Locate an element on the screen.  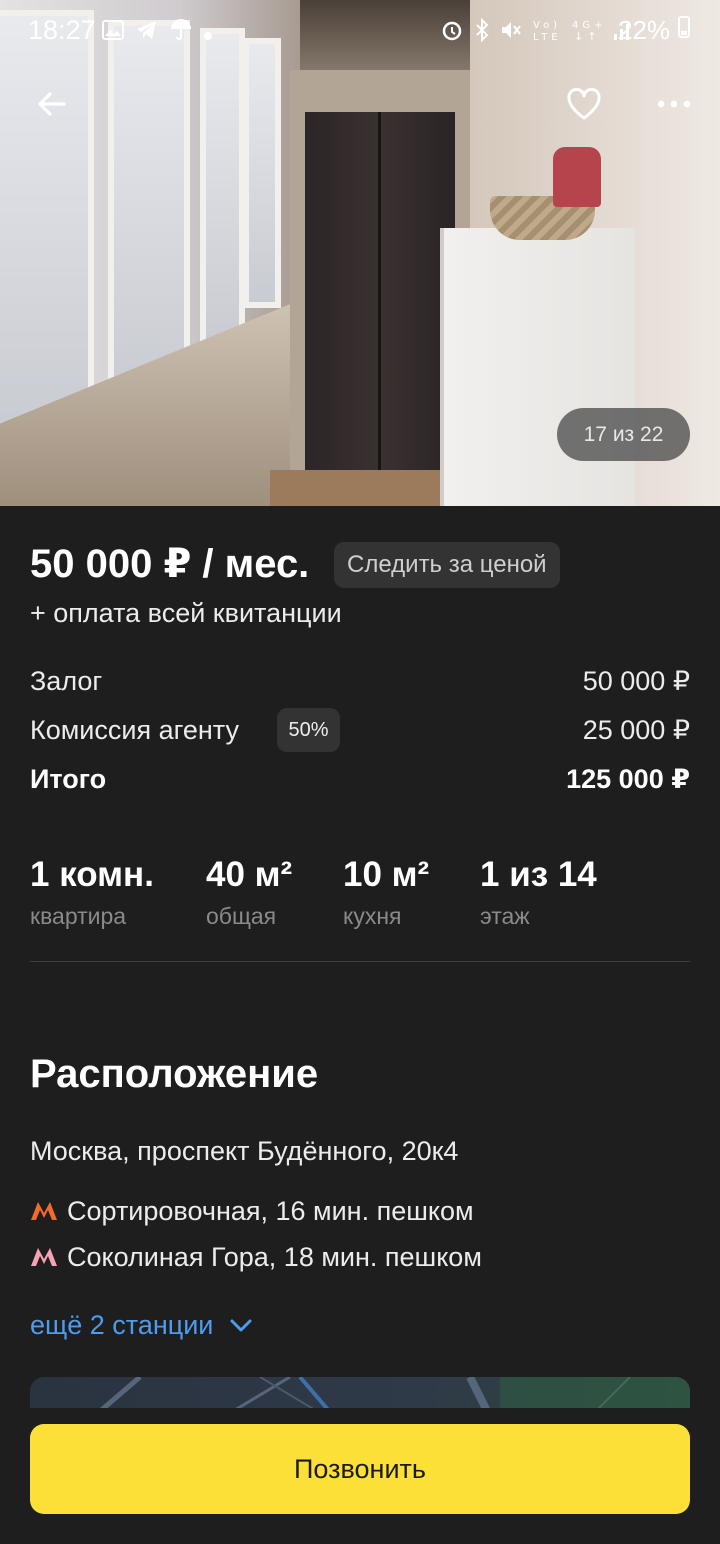
telegram-icon is located at coordinates (147, 30).